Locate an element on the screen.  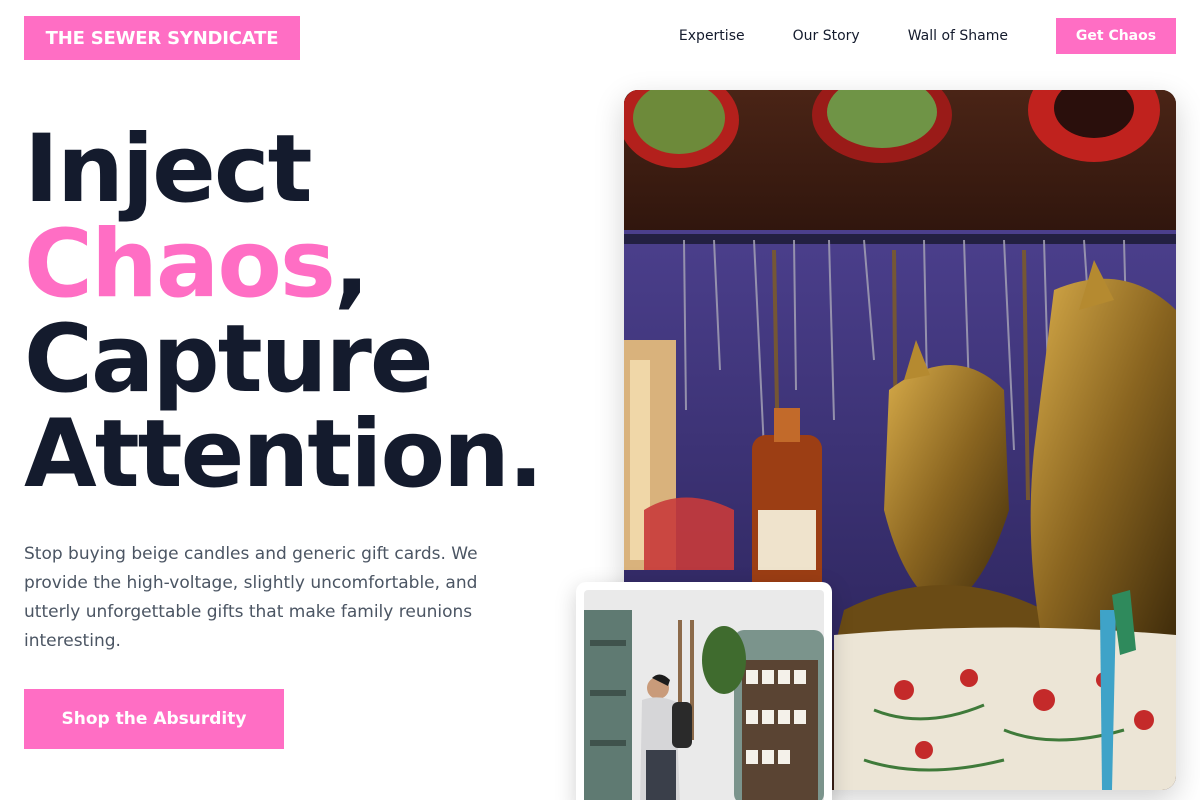
inset-image-card is located at coordinates (704, 691).